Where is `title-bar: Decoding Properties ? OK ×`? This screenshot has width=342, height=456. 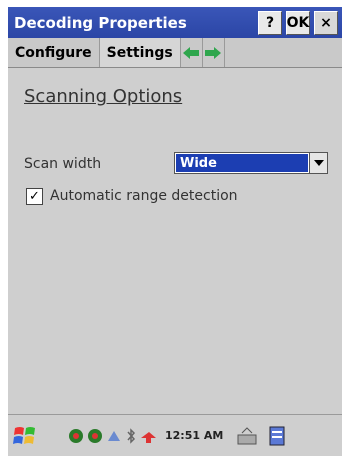 title-bar: Decoding Properties ? OK × is located at coordinates (175, 22).